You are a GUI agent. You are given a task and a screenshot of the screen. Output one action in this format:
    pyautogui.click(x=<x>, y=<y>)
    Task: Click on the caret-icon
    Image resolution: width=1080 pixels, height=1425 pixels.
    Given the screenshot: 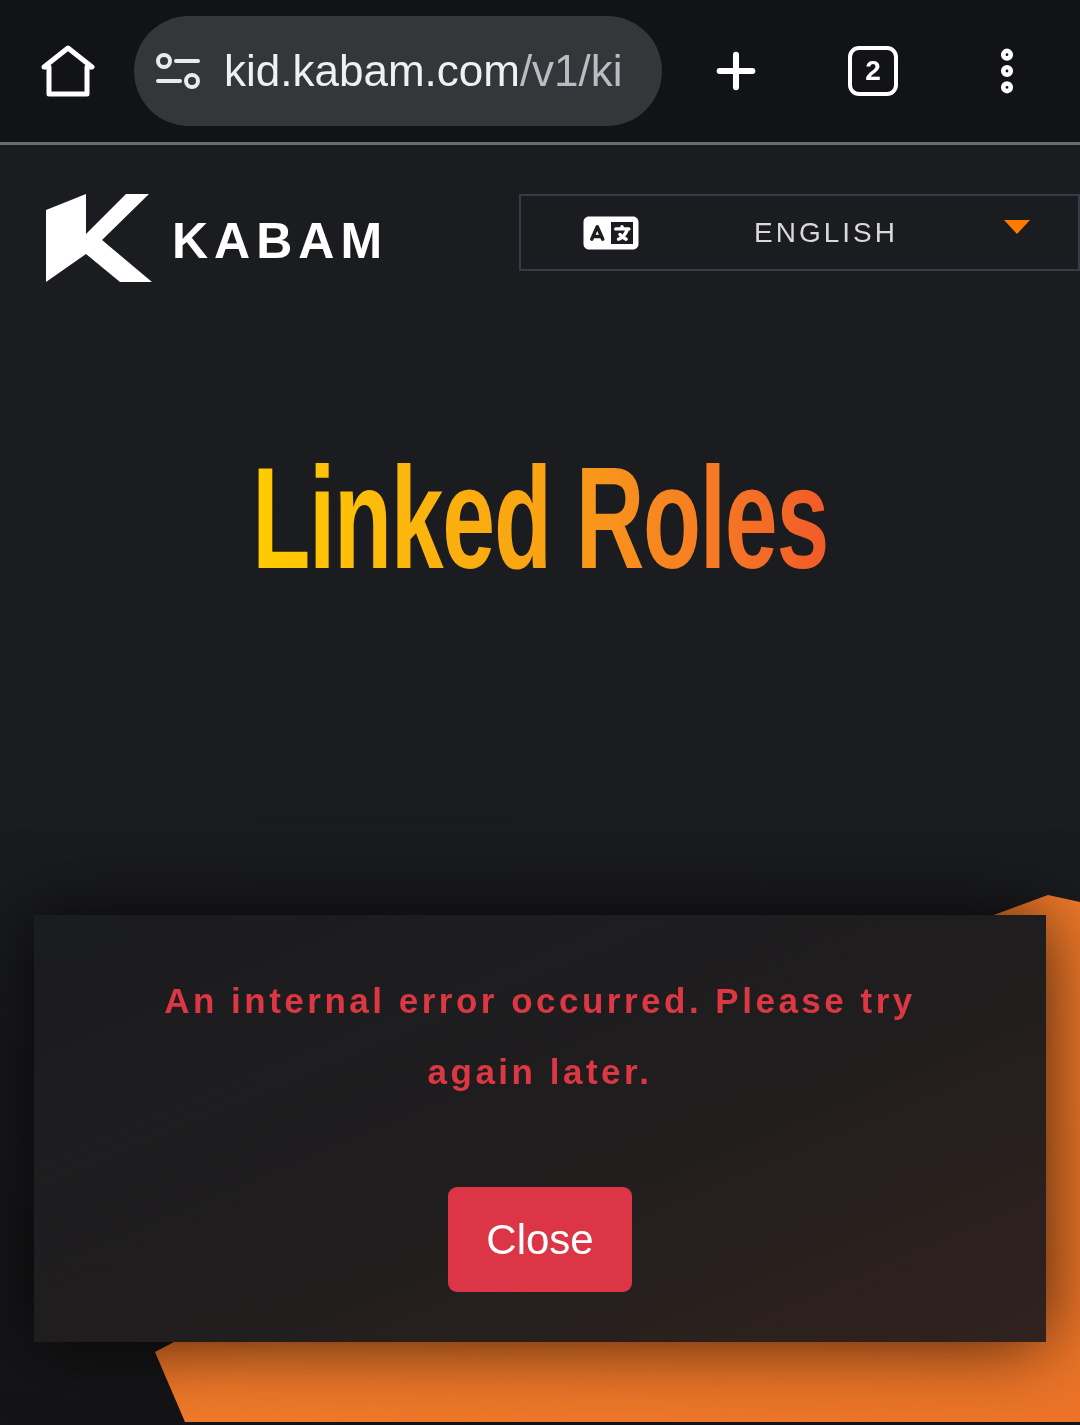 What is the action you would take?
    pyautogui.click(x=1016, y=226)
    